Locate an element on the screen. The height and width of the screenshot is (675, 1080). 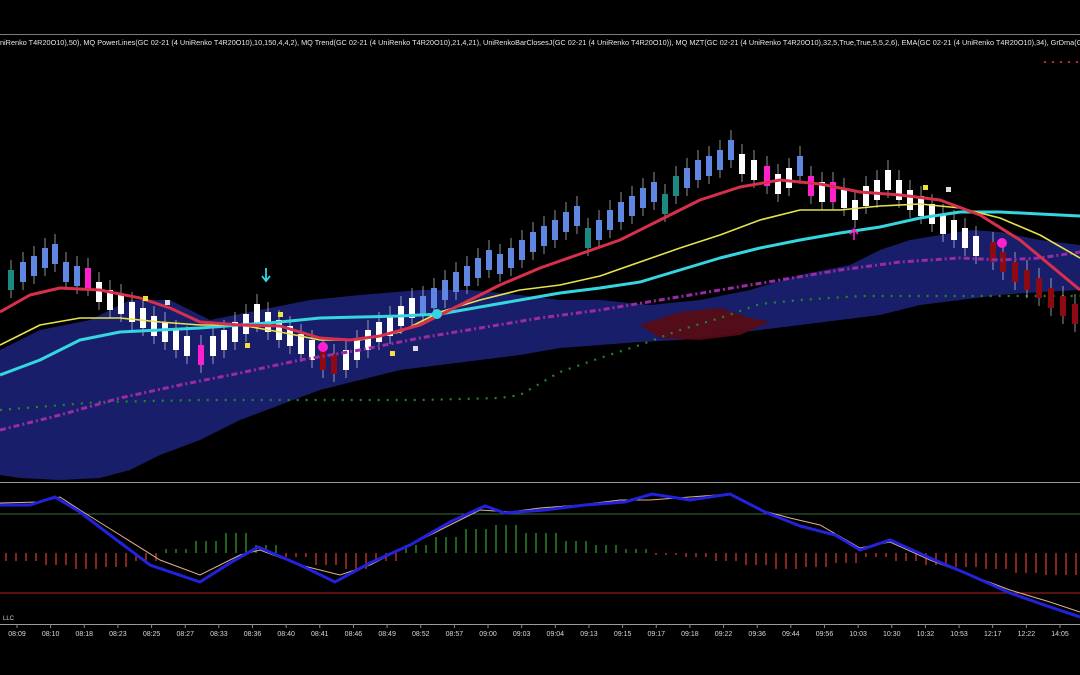
x-tick-label: 09:04 is located at coordinates (556, 634).